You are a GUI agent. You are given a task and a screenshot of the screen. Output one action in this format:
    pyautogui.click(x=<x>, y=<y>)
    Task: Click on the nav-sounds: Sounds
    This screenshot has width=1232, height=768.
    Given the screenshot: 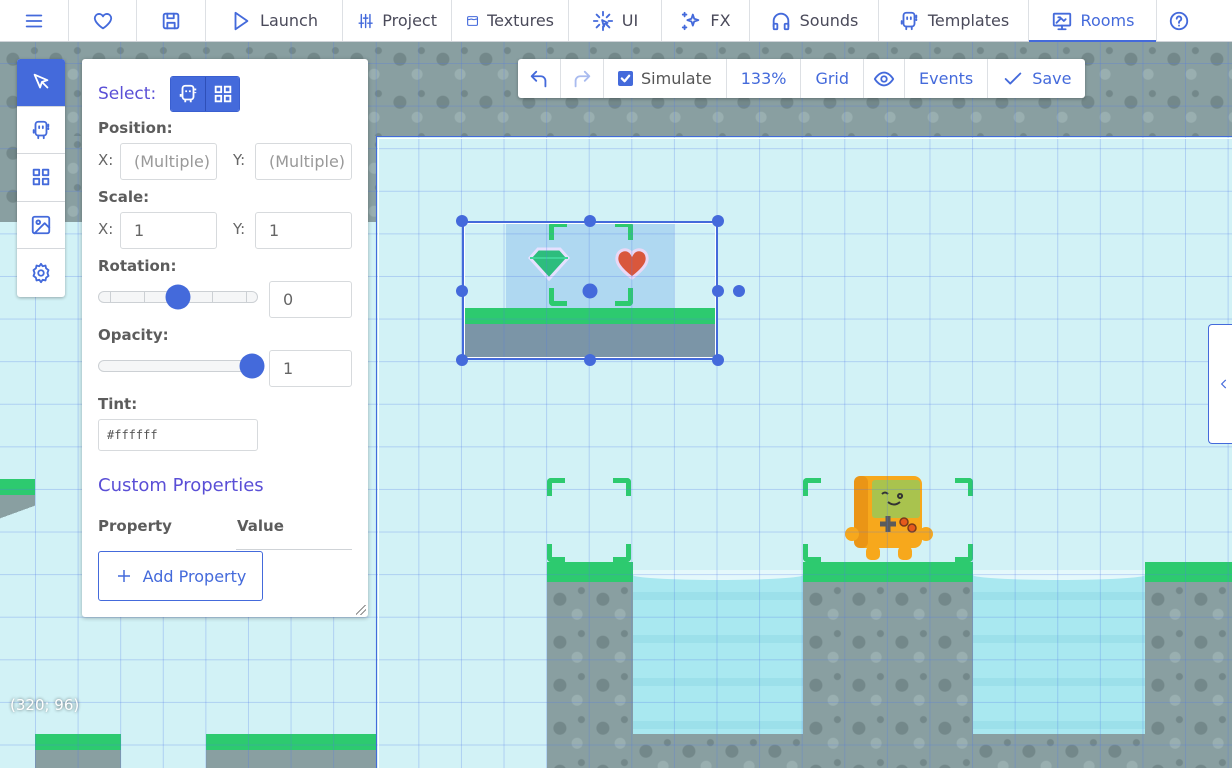 What is the action you would take?
    pyautogui.click(x=814, y=20)
    